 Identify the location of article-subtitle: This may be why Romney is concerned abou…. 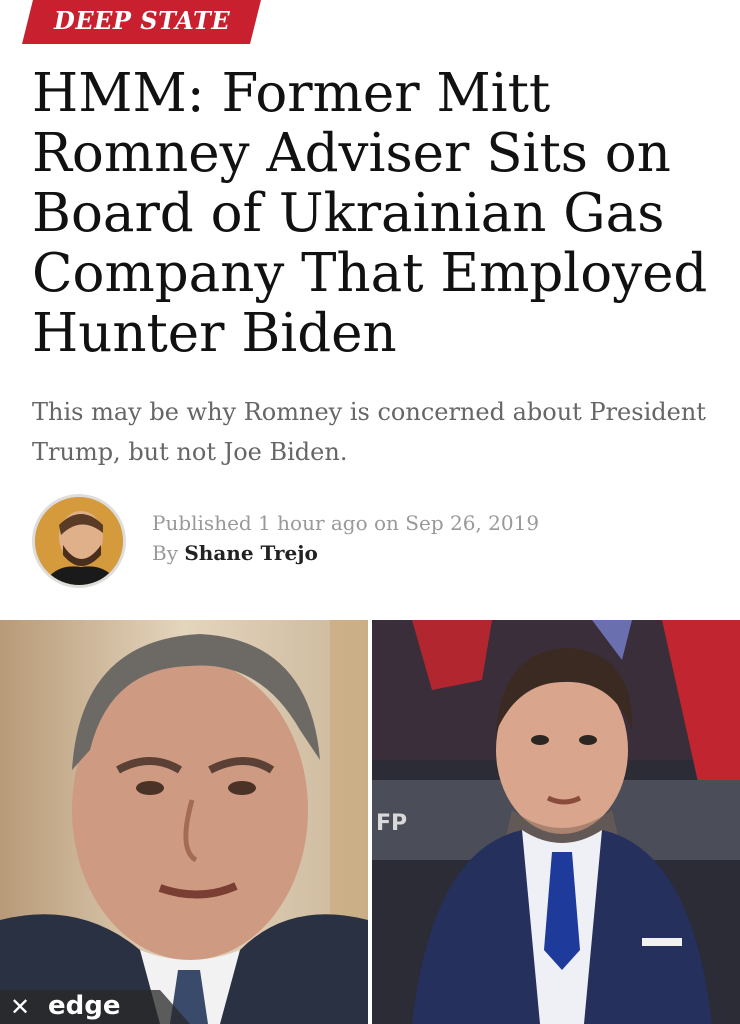
(369, 432).